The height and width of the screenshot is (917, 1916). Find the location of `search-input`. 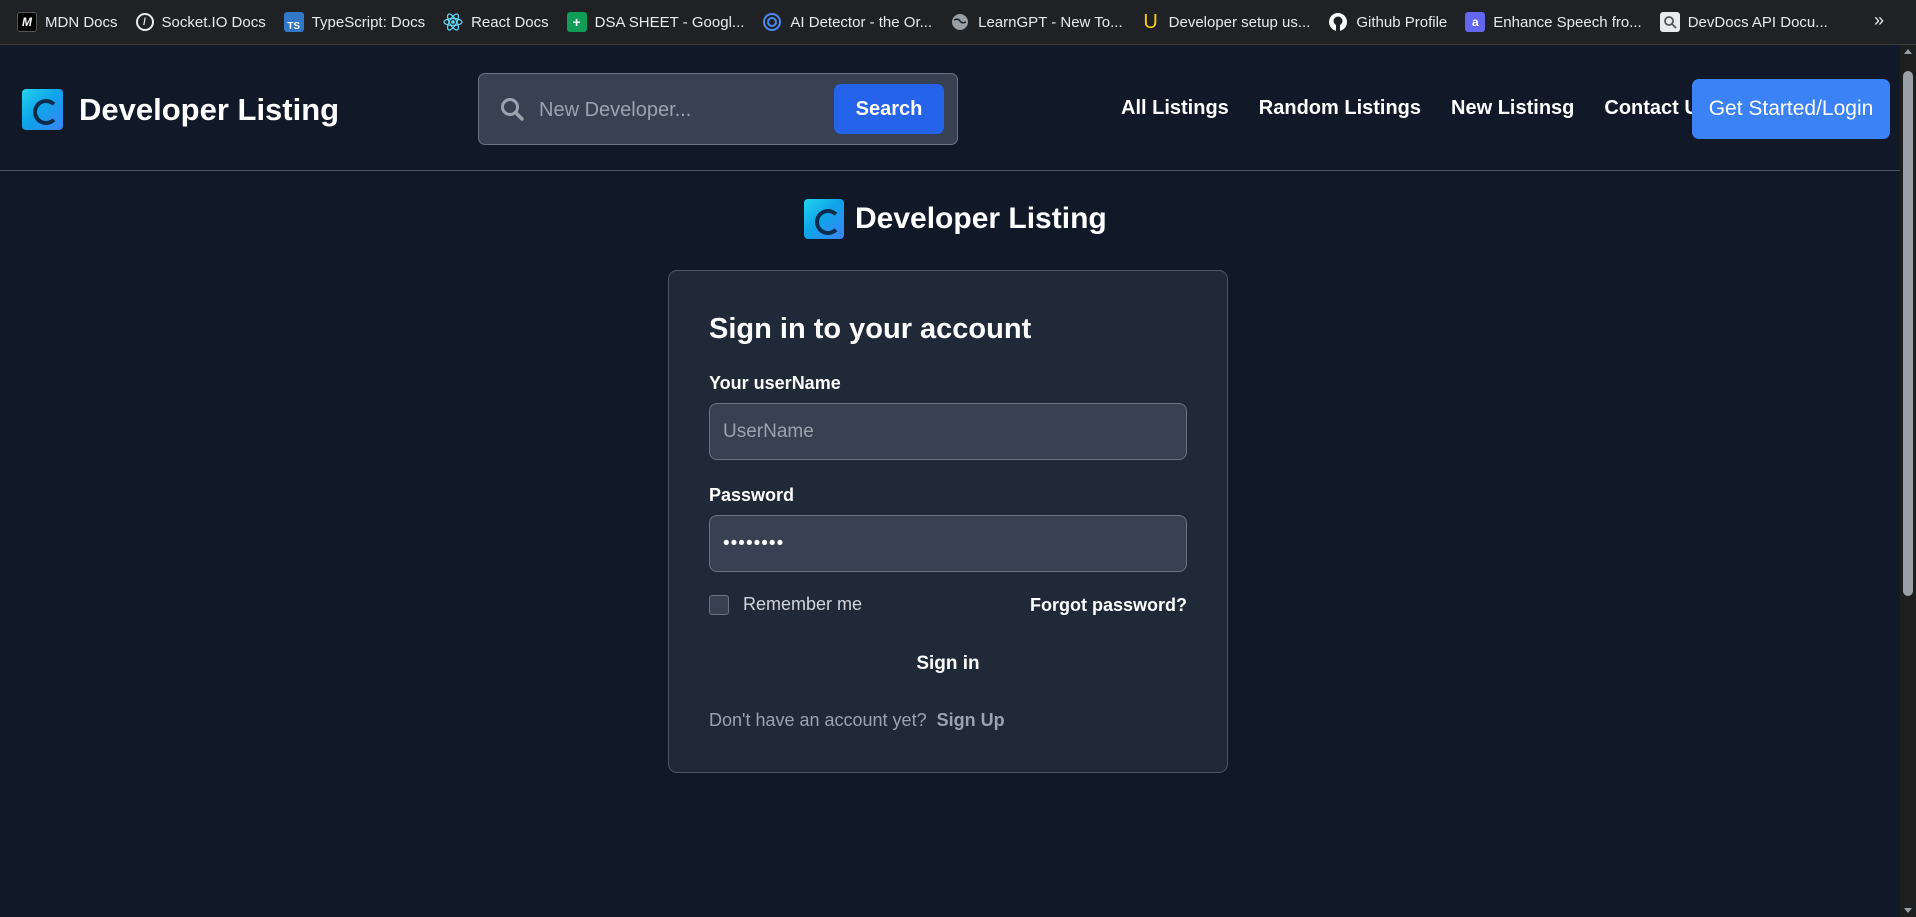

search-input is located at coordinates (674, 110).